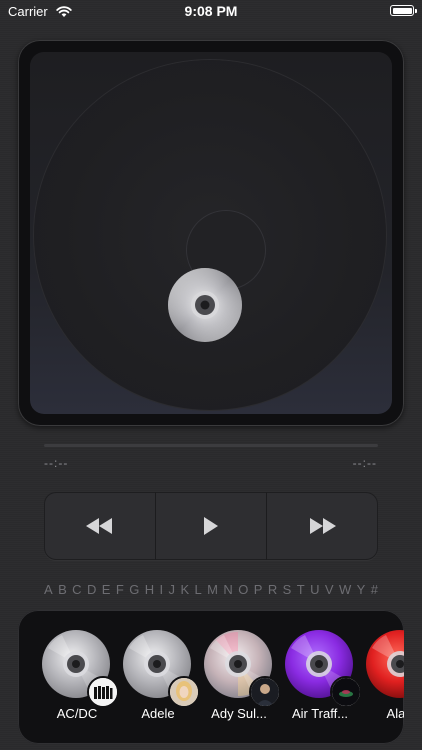  Describe the element at coordinates (227, 589) in the screenshot. I see `index-letter: N` at that location.